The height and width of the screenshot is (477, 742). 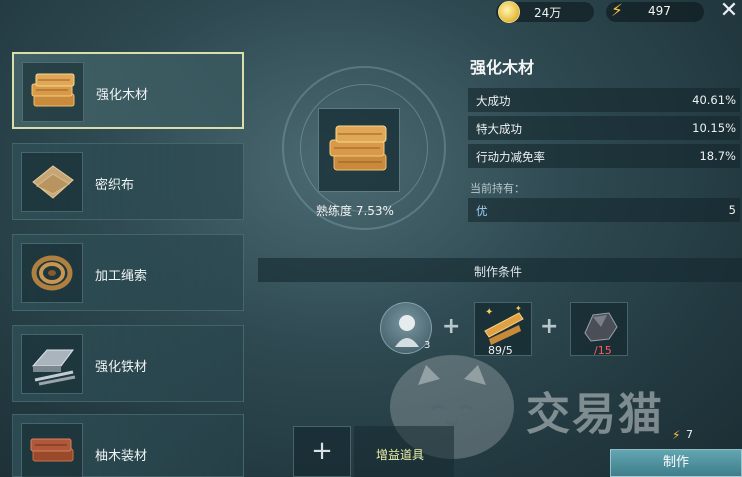 What do you see at coordinates (729, 11) in the screenshot?
I see `close-icon: ✕` at bounding box center [729, 11].